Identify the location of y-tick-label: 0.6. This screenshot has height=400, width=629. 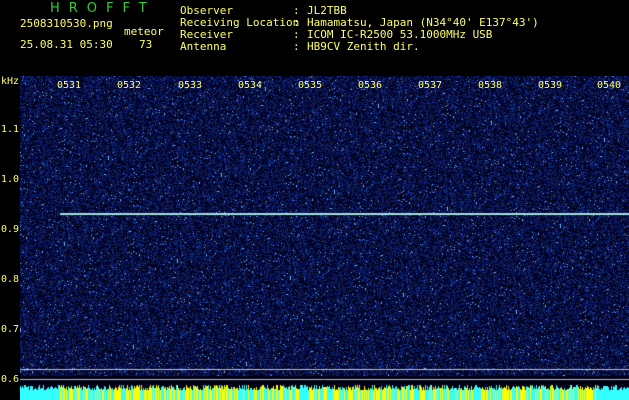
(10, 379).